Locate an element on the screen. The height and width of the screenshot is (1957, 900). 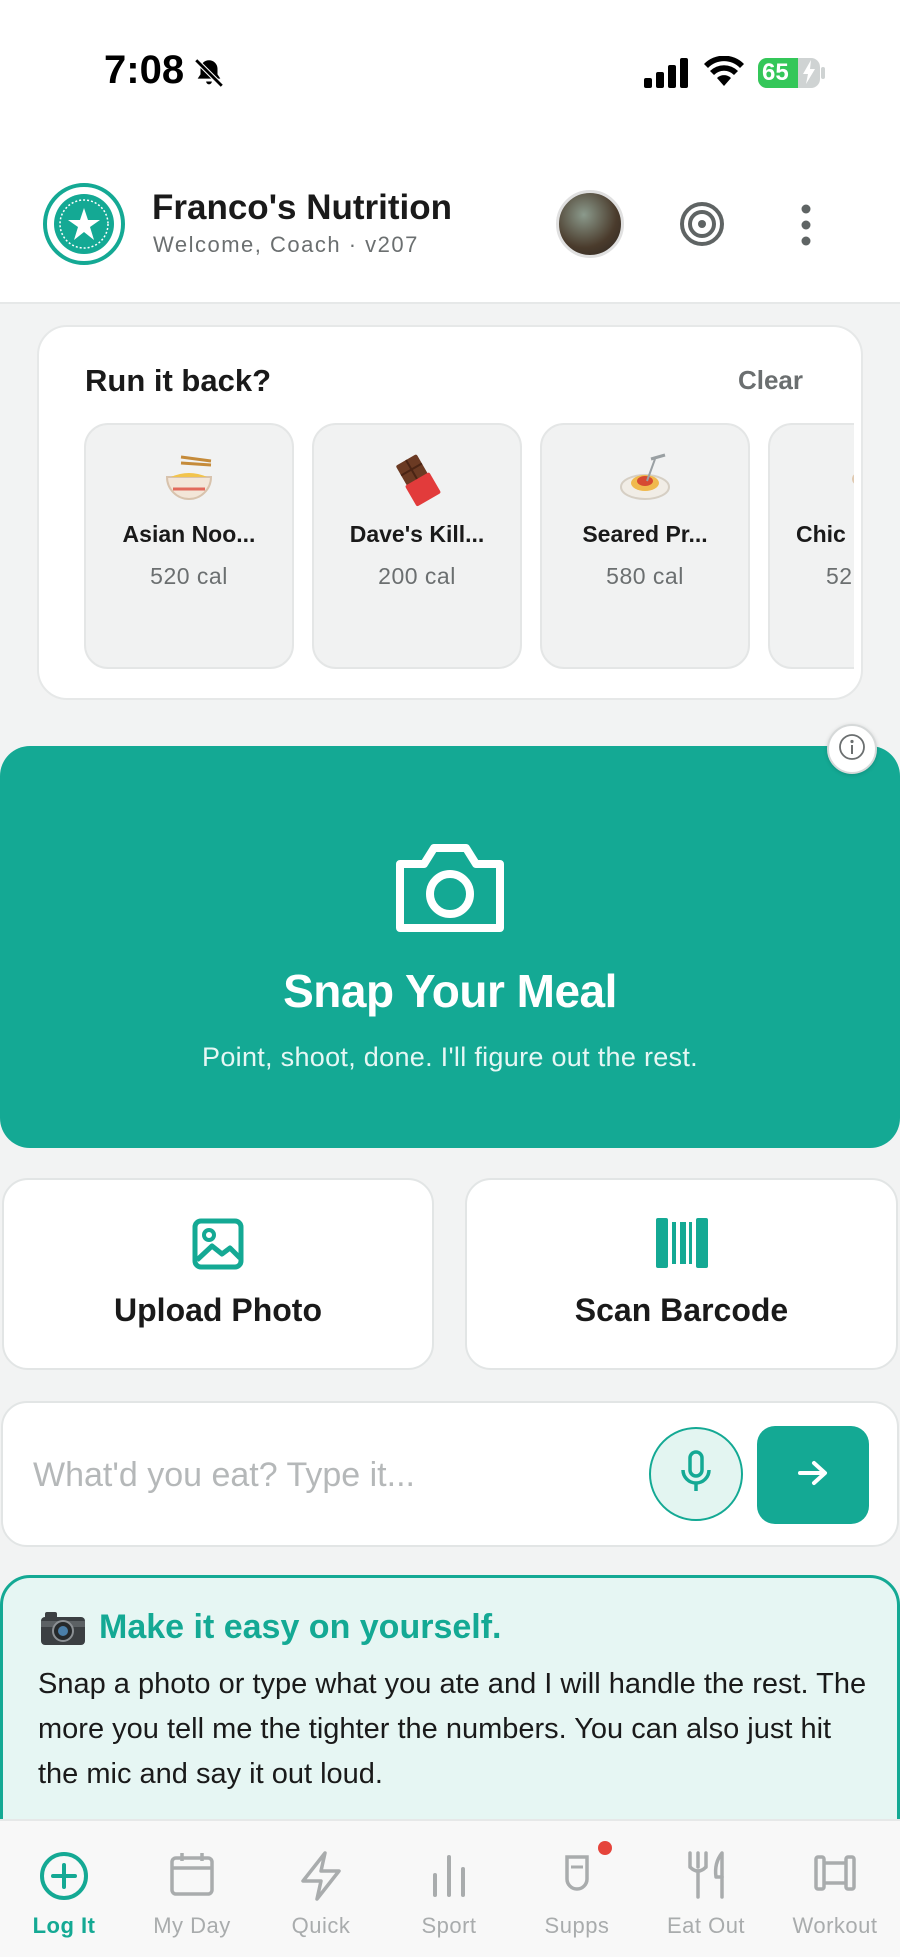
tab-sport: Sport is located at coordinates (449, 1889).